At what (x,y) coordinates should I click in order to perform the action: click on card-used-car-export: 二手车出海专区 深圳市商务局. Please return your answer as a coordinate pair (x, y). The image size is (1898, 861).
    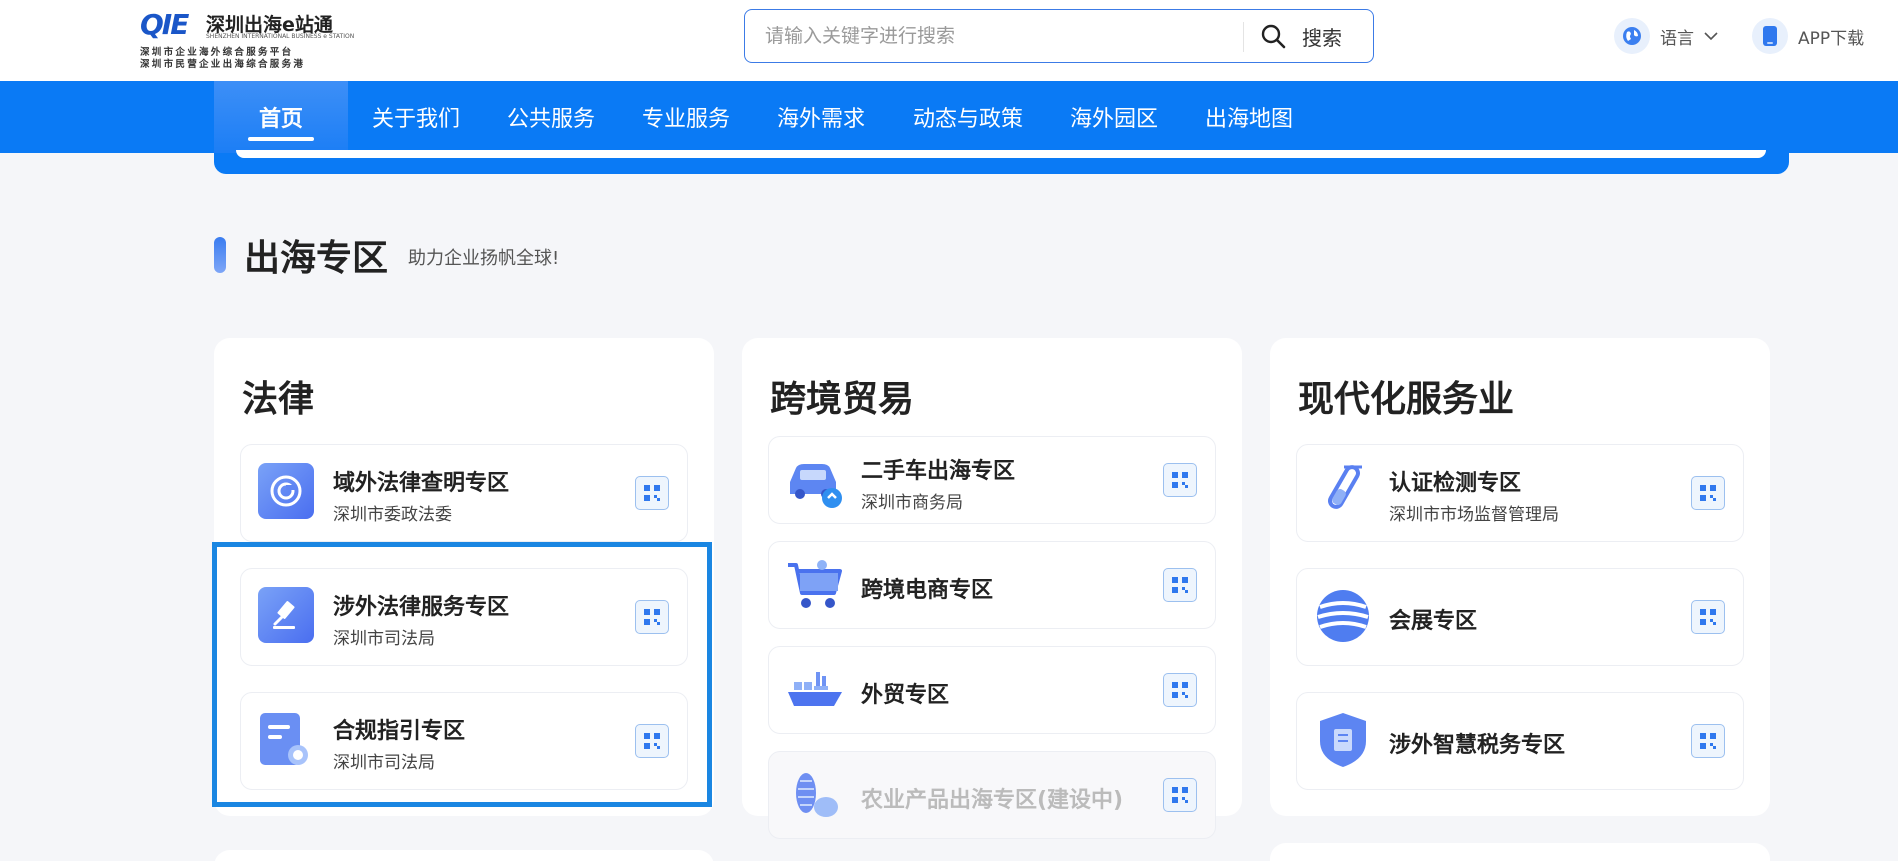
    Looking at the image, I should click on (992, 480).